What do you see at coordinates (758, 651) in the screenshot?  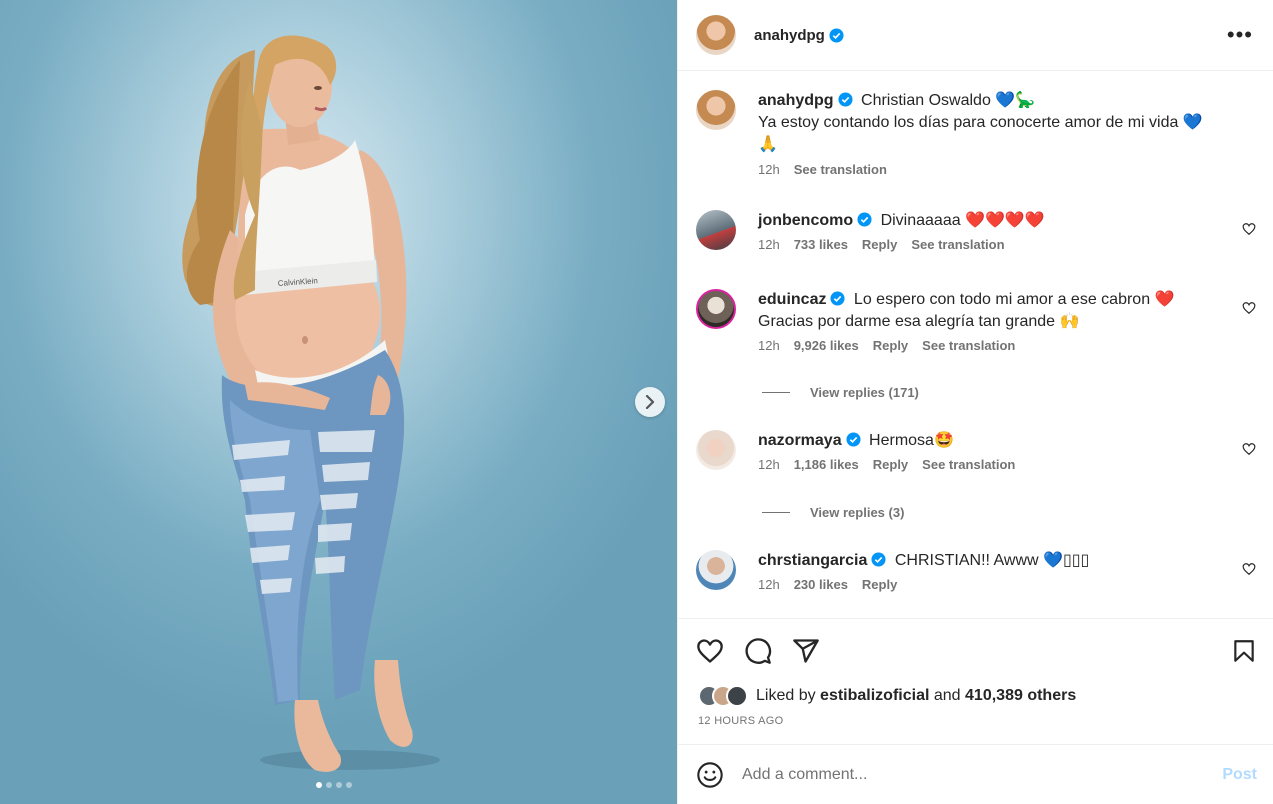 I see `comment-bubble-icon` at bounding box center [758, 651].